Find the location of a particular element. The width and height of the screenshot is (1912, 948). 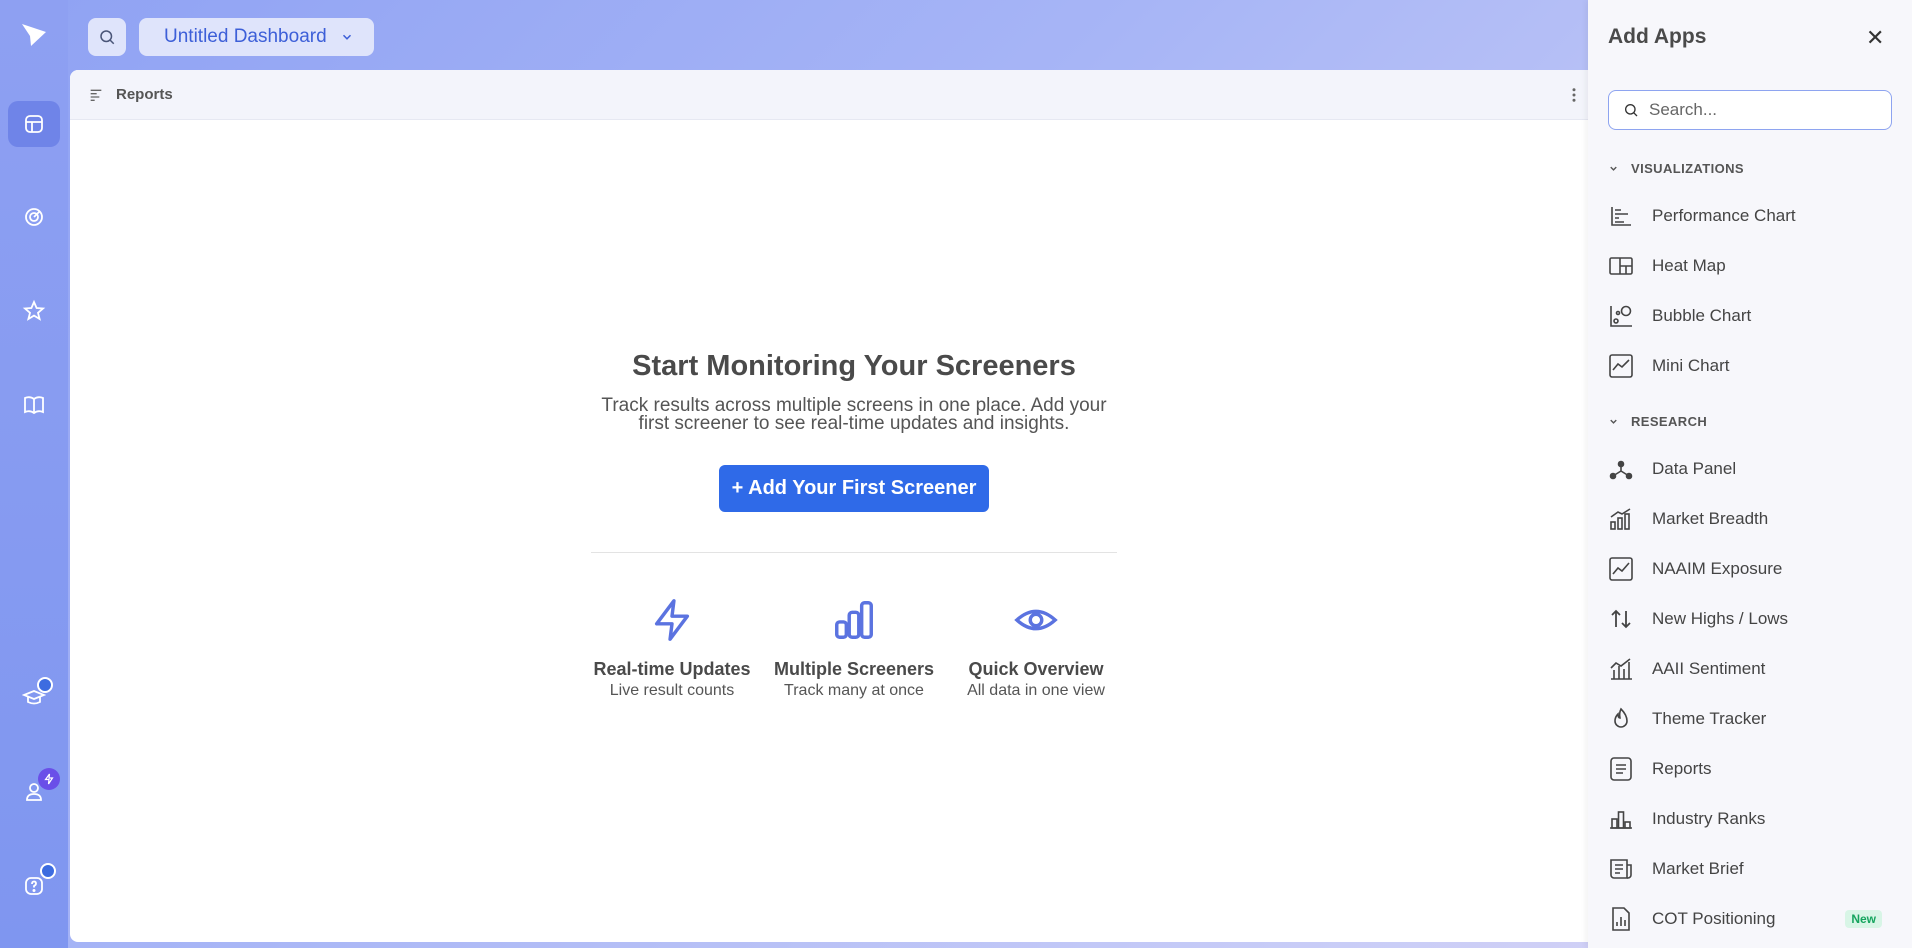

eye-icon is located at coordinates (1036, 620).